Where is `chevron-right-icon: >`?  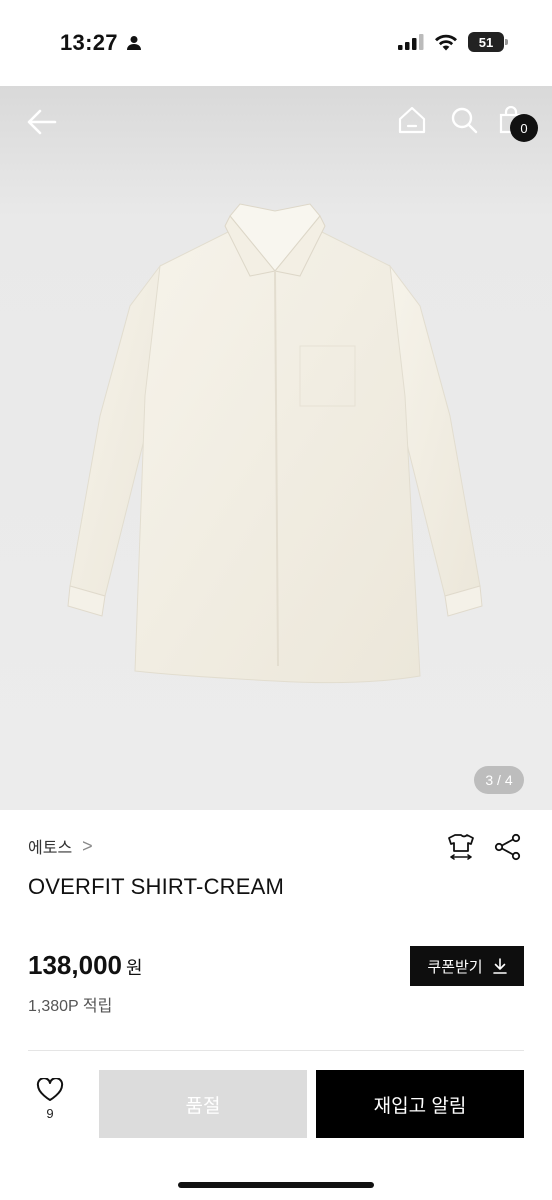
chevron-right-icon: > is located at coordinates (87, 845).